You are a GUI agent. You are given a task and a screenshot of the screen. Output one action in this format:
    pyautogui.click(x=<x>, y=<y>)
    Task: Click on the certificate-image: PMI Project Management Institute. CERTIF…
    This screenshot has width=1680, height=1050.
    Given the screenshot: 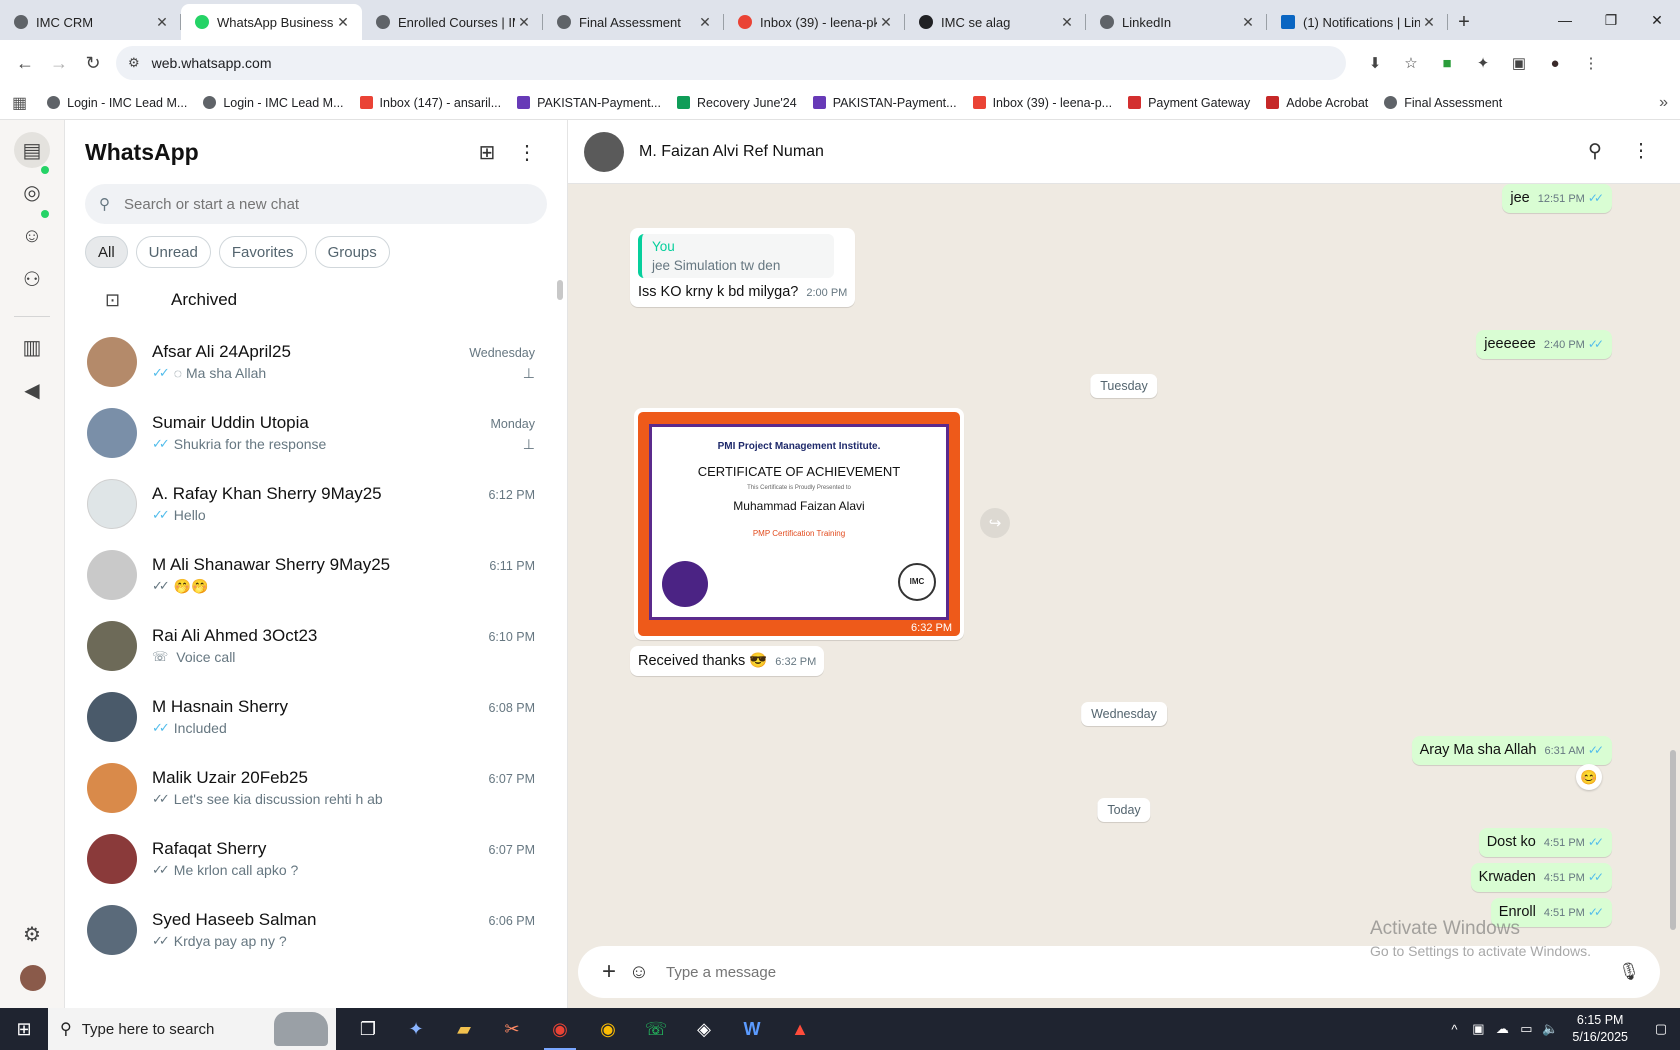 What is the action you would take?
    pyautogui.click(x=799, y=524)
    